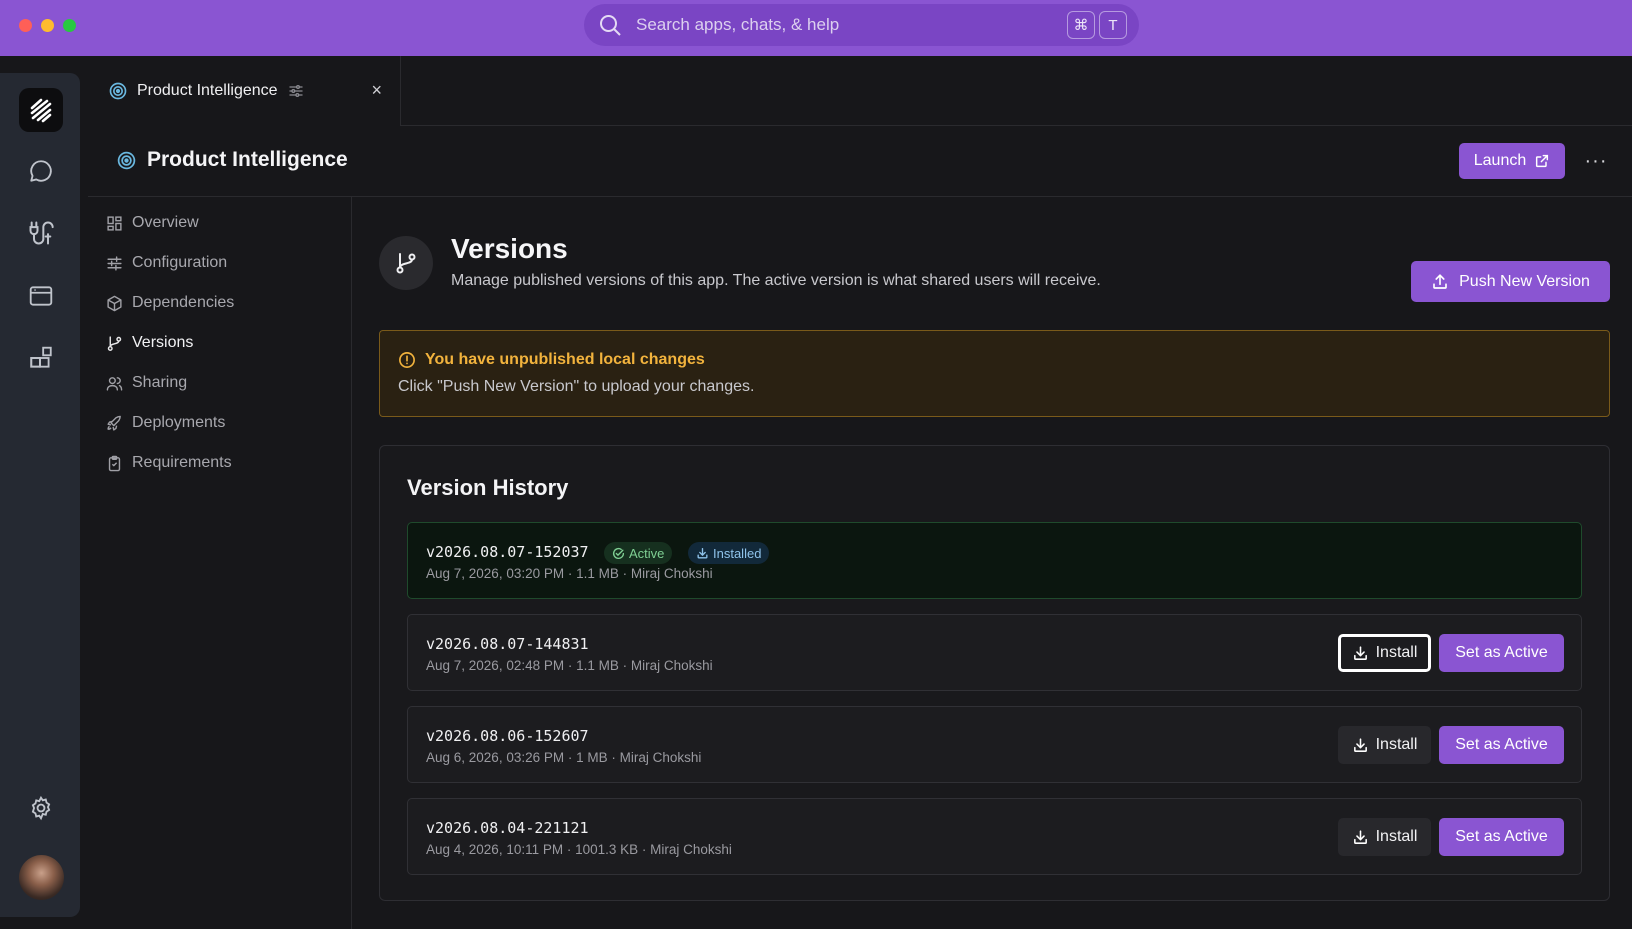 Image resolution: width=1632 pixels, height=929 pixels. I want to click on version-id: v2026.08.06-152607, so click(507, 736).